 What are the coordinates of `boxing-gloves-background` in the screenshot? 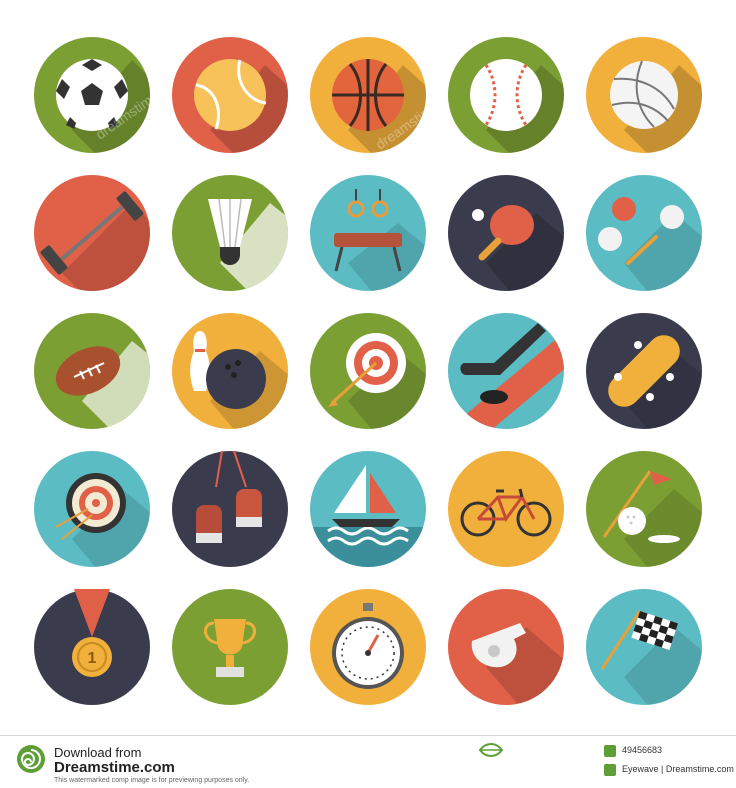 It's located at (230, 509).